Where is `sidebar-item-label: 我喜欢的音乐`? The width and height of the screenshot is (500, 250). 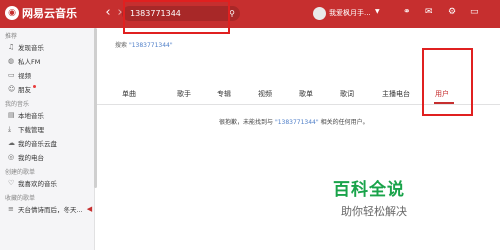 sidebar-item-label: 我喜欢的音乐 is located at coordinates (37, 184).